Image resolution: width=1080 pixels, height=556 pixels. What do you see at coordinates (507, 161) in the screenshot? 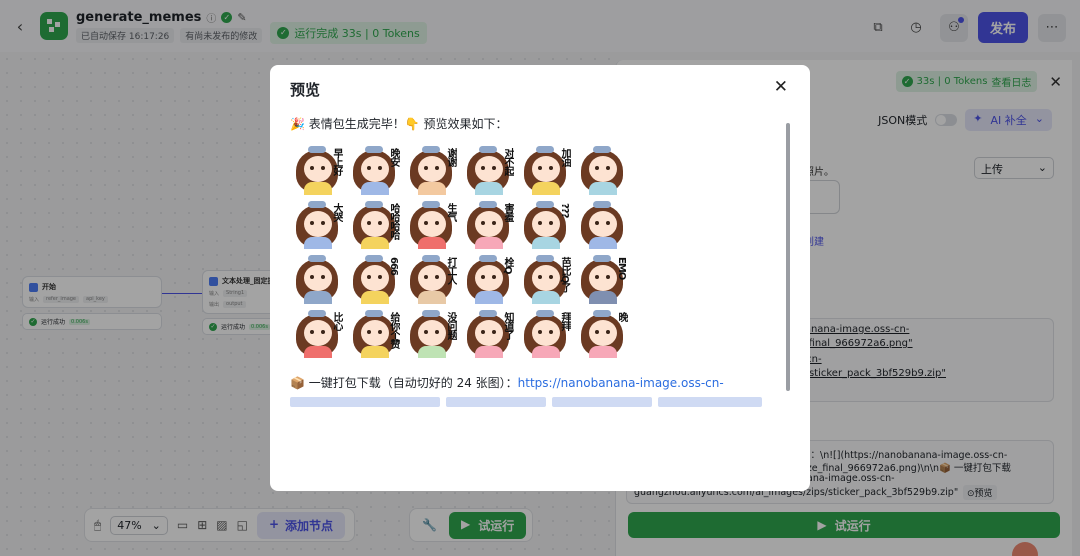
I see `sticker-caption: 对不起` at bounding box center [507, 161].